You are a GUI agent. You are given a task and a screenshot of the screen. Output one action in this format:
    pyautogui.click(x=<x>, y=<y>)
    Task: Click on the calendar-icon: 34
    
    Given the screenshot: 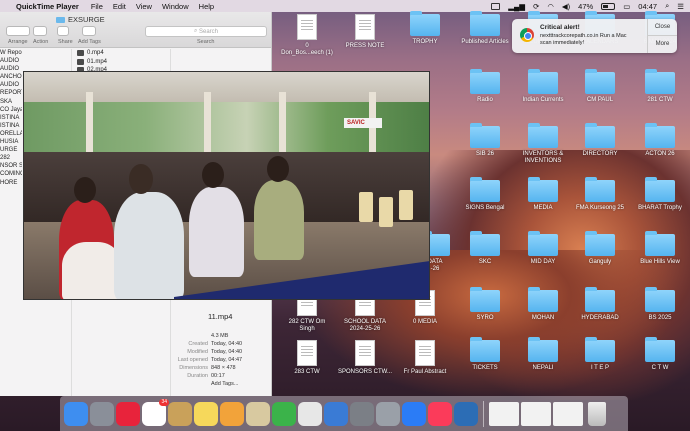 What is the action you would take?
    pyautogui.click(x=155, y=412)
    